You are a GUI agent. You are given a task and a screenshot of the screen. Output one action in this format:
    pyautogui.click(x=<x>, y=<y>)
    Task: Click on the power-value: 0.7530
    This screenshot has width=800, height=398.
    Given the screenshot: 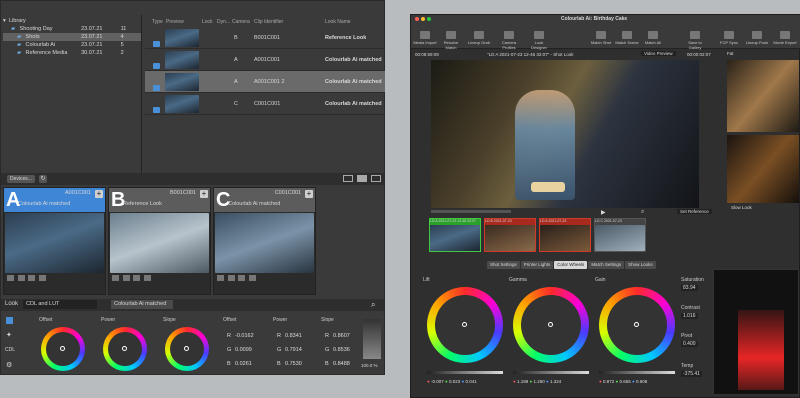 What is the action you would take?
    pyautogui.click(x=293, y=364)
    